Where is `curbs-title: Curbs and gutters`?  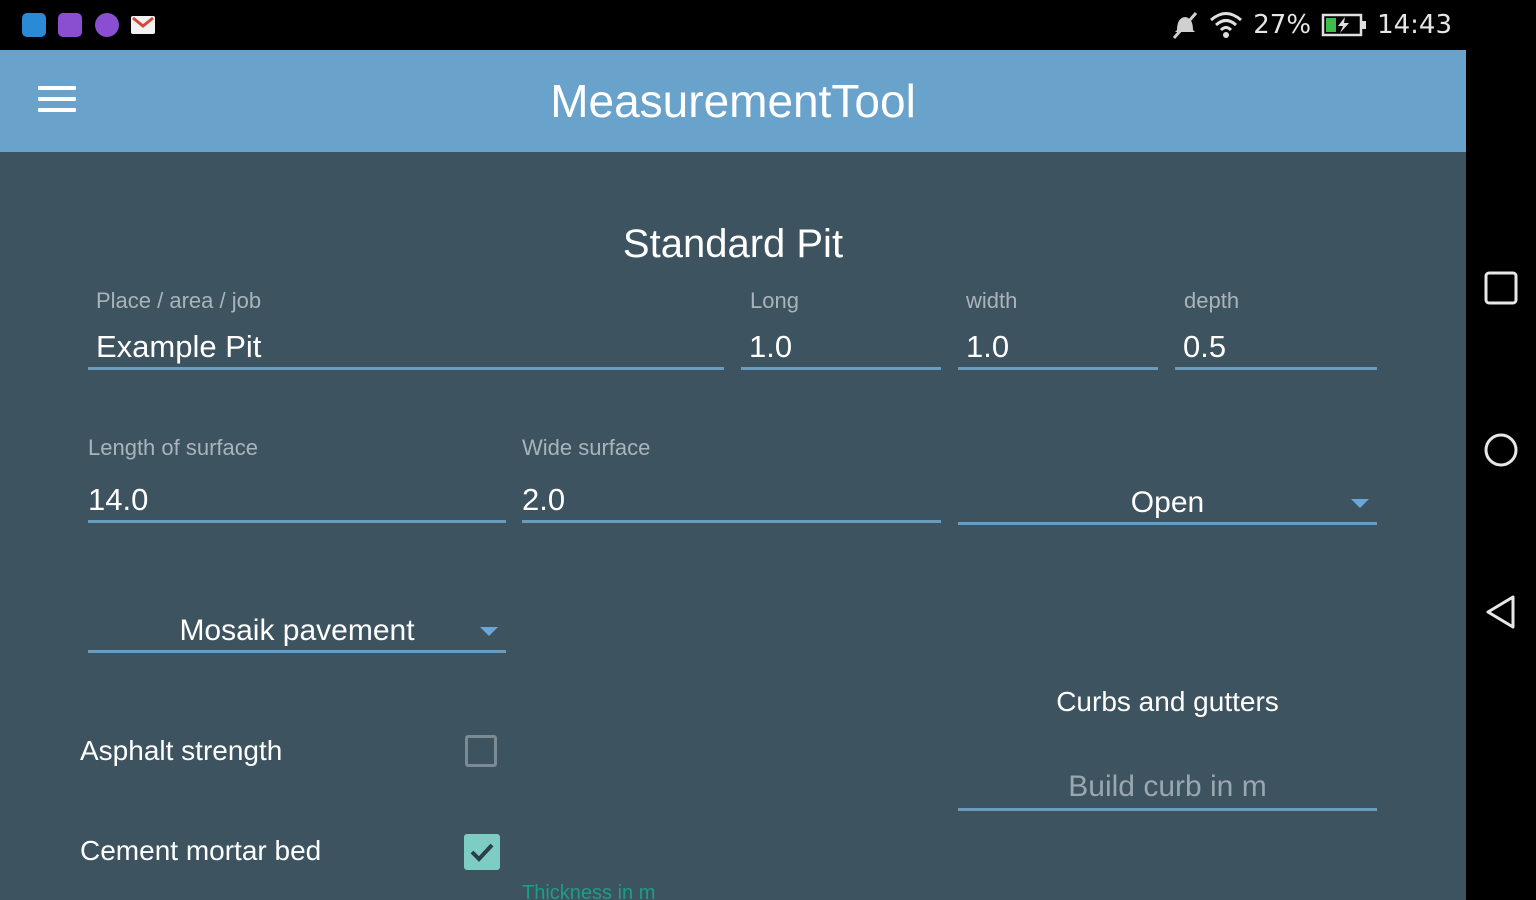 curbs-title: Curbs and gutters is located at coordinates (1167, 701).